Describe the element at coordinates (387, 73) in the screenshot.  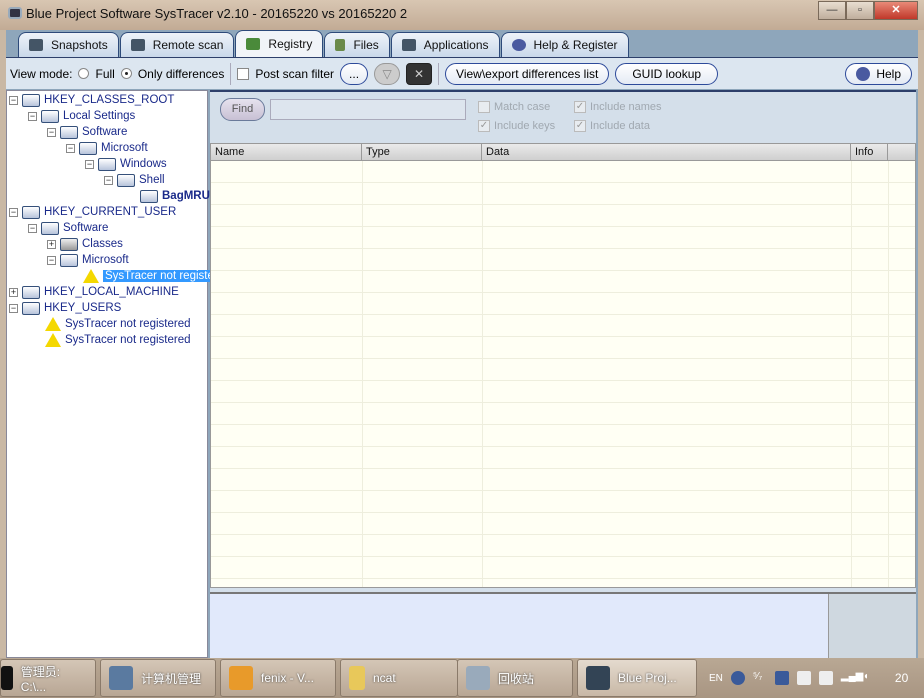
I see `filter-funnel-button: ▽` at that location.